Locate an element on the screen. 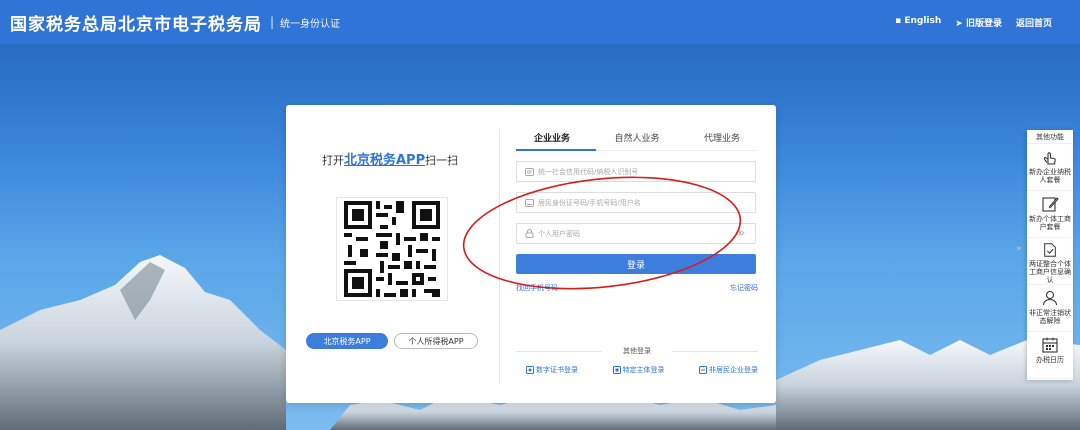  home-link: 返回首页 is located at coordinates (1034, 22).